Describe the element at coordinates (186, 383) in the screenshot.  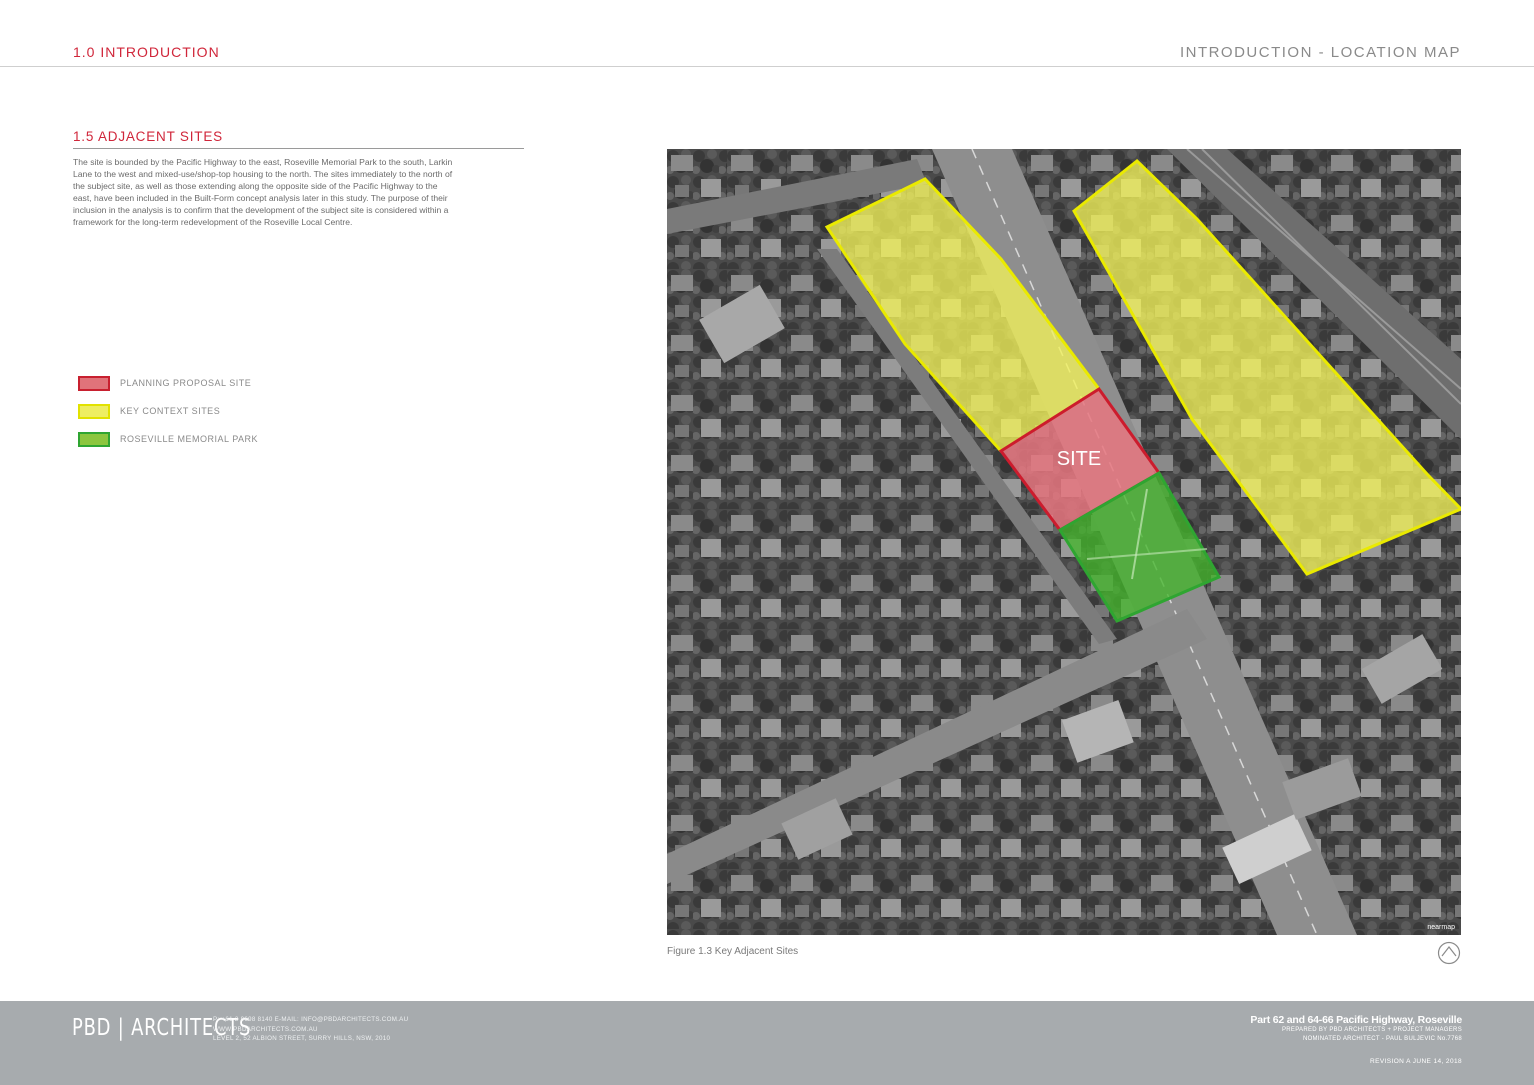
I see `legend-label: PLANNING PROPOSAL SITE` at that location.